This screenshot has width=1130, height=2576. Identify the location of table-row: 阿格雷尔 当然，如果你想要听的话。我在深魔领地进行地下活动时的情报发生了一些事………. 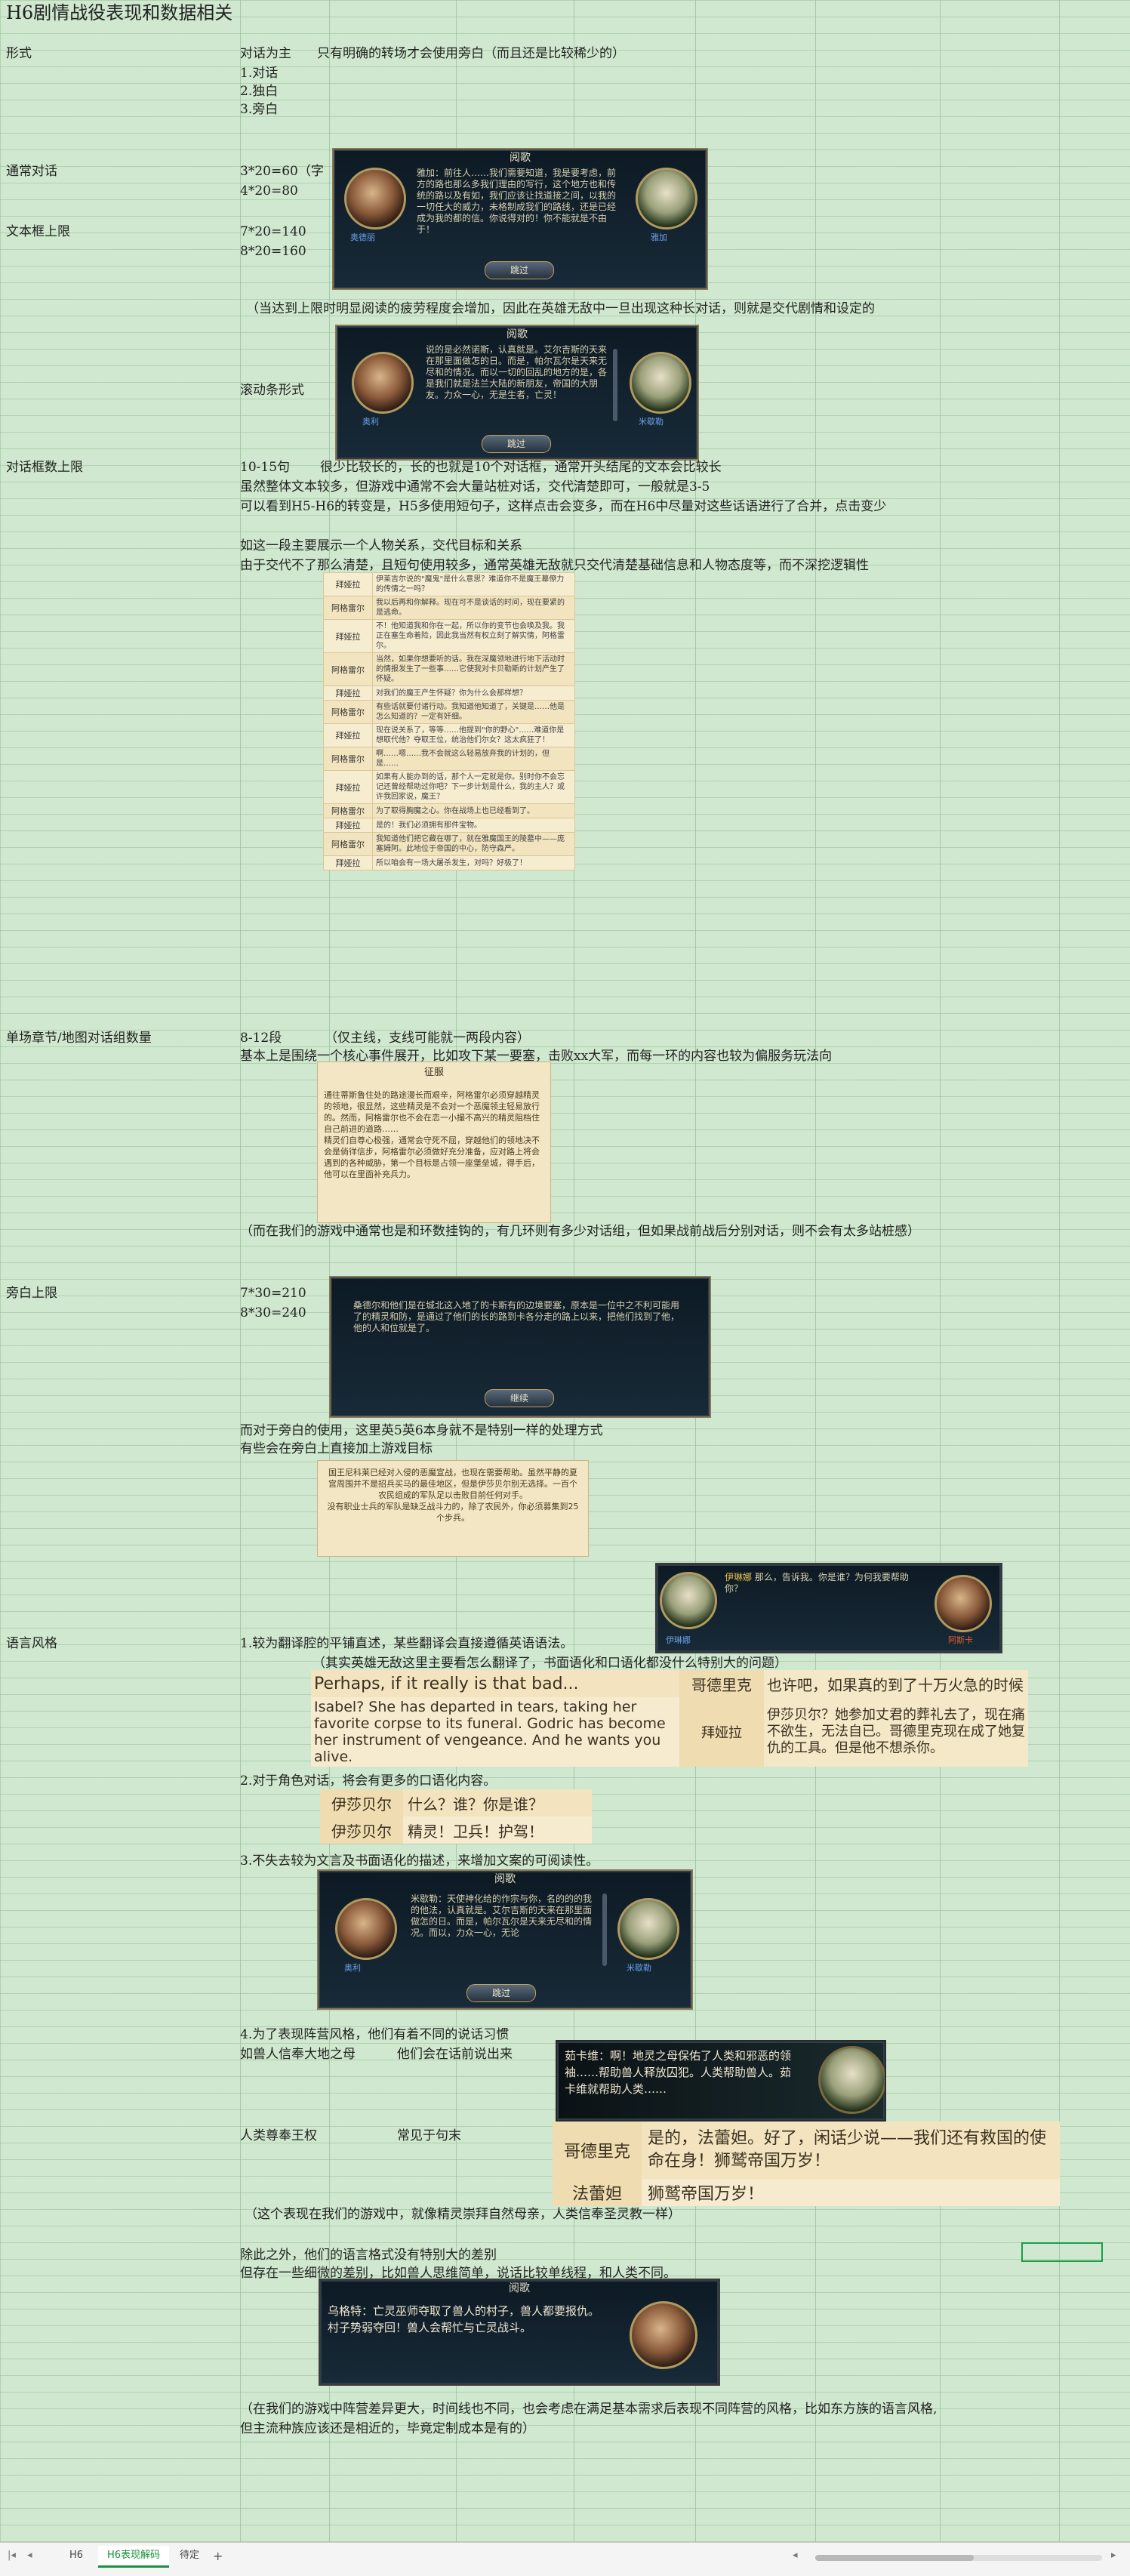
(449, 669).